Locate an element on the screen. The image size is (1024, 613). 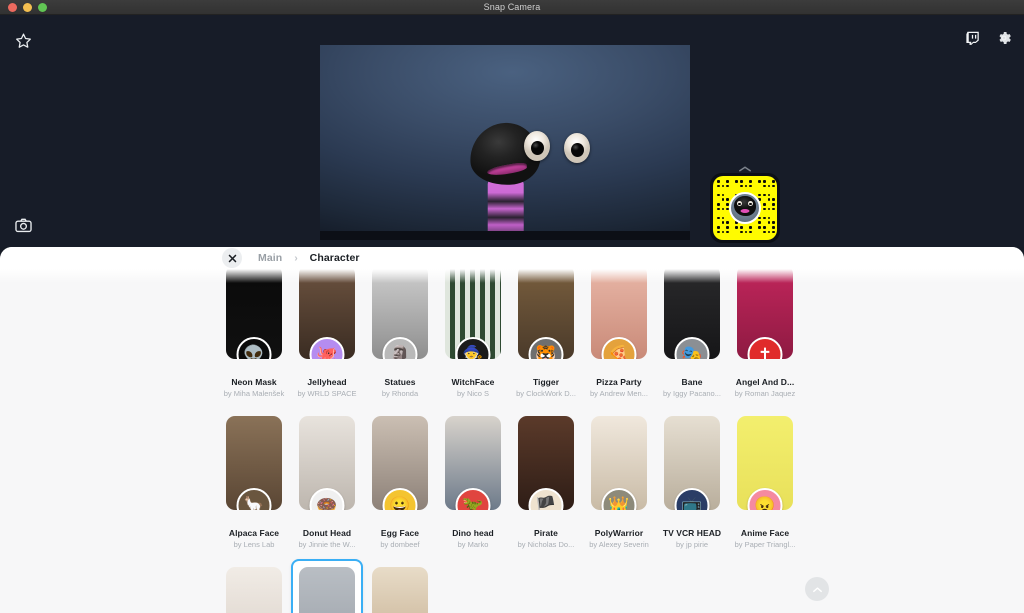
lens-thumbnail: 🧙 is located at coordinates (473, 314).